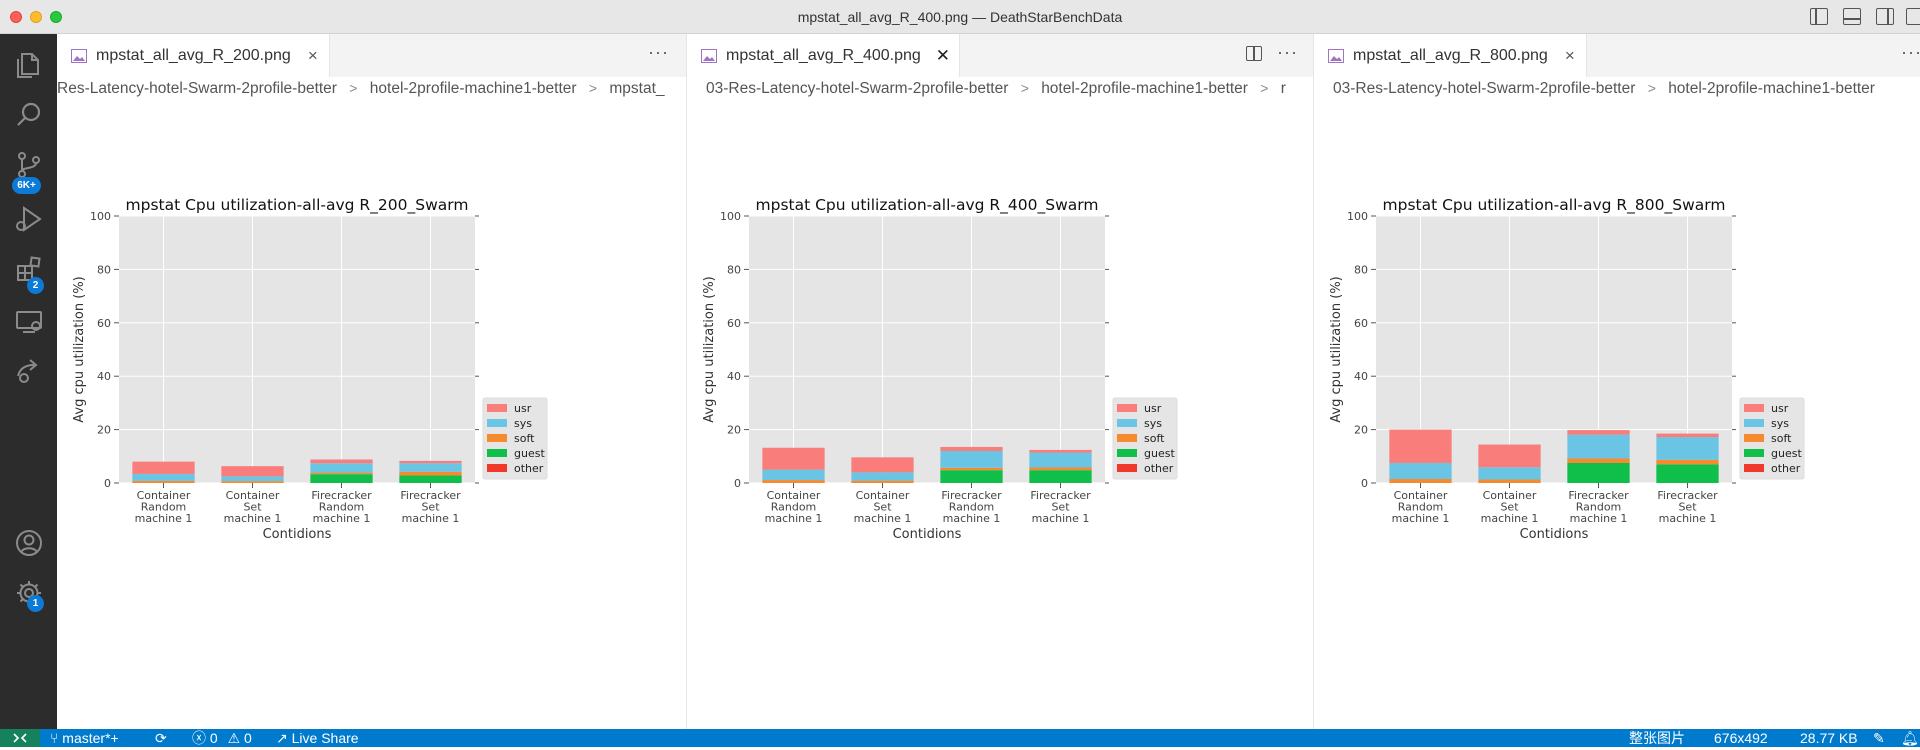 The height and width of the screenshot is (750, 1920). What do you see at coordinates (28, 219) in the screenshot?
I see `run-debug-icon` at bounding box center [28, 219].